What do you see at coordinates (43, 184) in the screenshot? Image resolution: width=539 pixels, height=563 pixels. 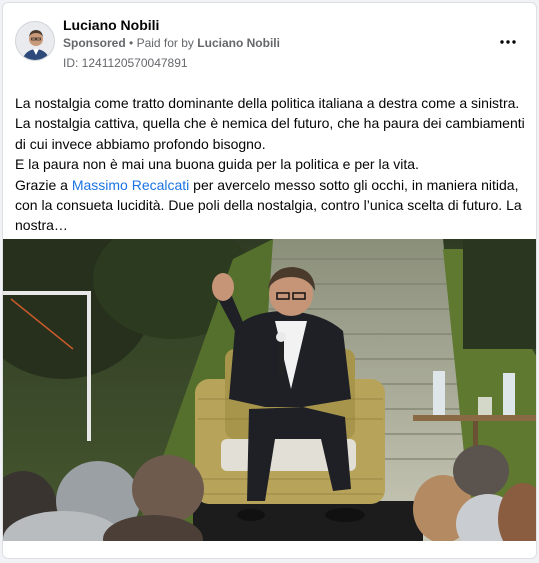 I see `text-segment: Grazie a` at bounding box center [43, 184].